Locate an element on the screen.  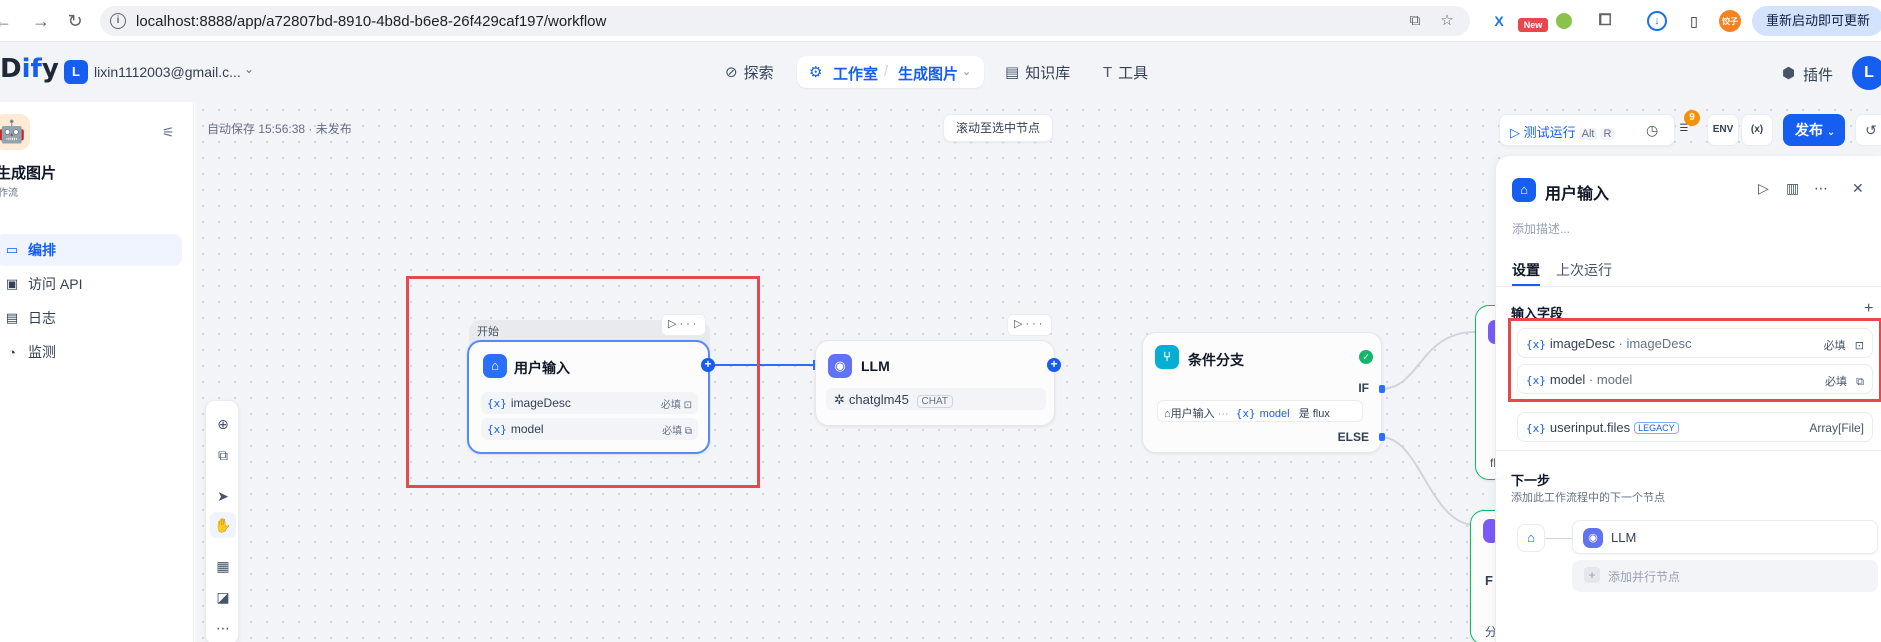
sidebar-toggle-icon: ⚟ is located at coordinates (168, 132).